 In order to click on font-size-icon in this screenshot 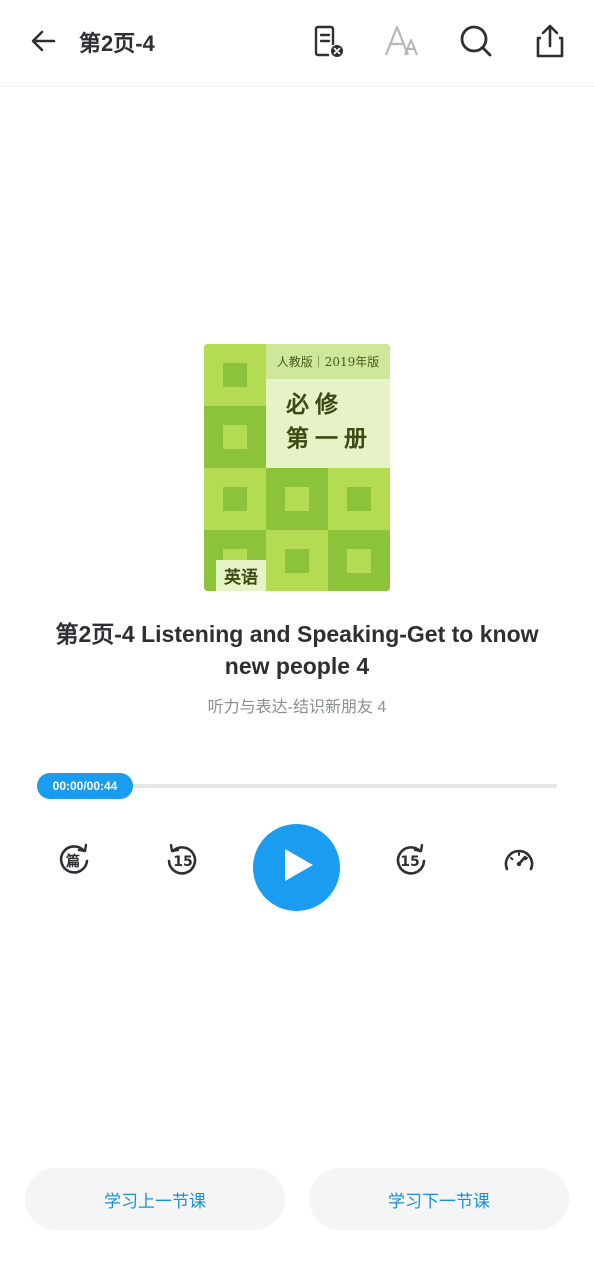, I will do `click(402, 43)`.